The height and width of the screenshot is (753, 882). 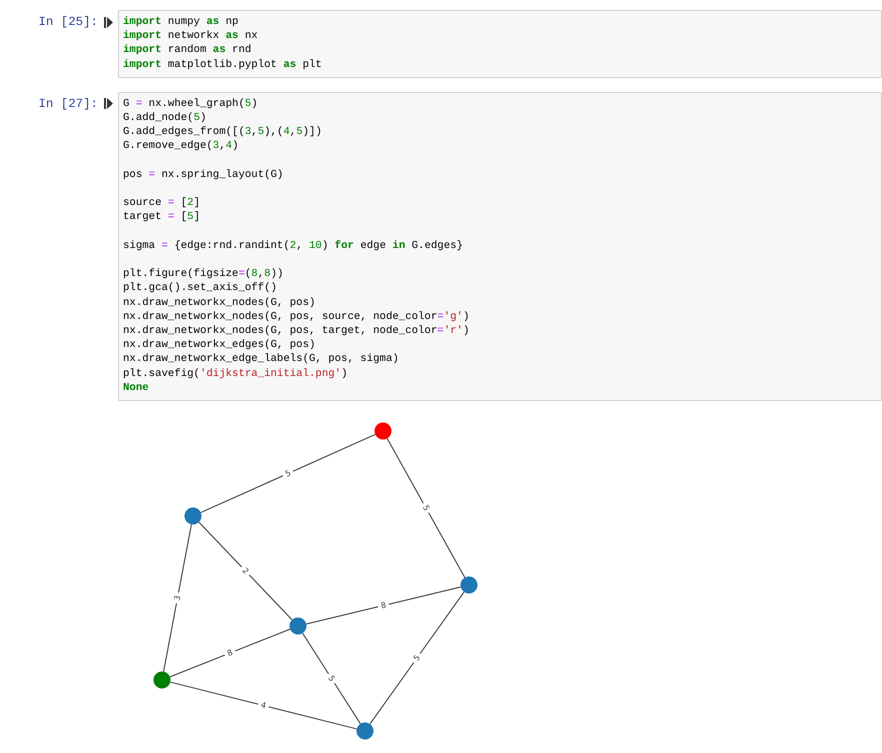 I want to click on code-line: import networkx as nx, so click(x=190, y=36).